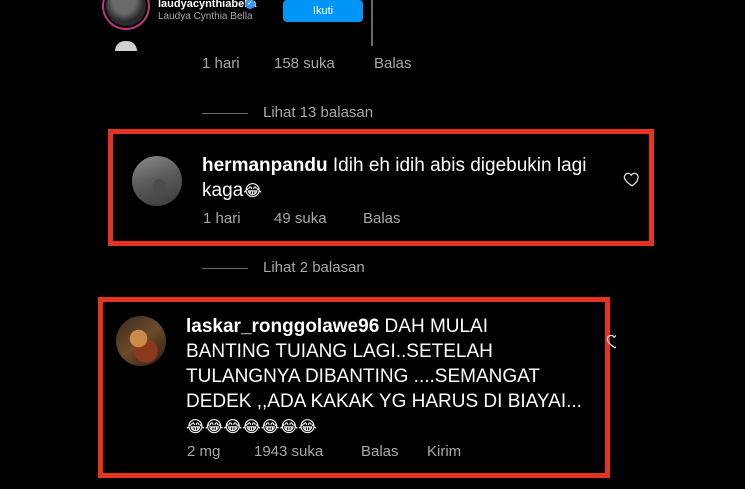 This screenshot has width=745, height=489. What do you see at coordinates (372, 23) in the screenshot?
I see `vertical-divider` at bounding box center [372, 23].